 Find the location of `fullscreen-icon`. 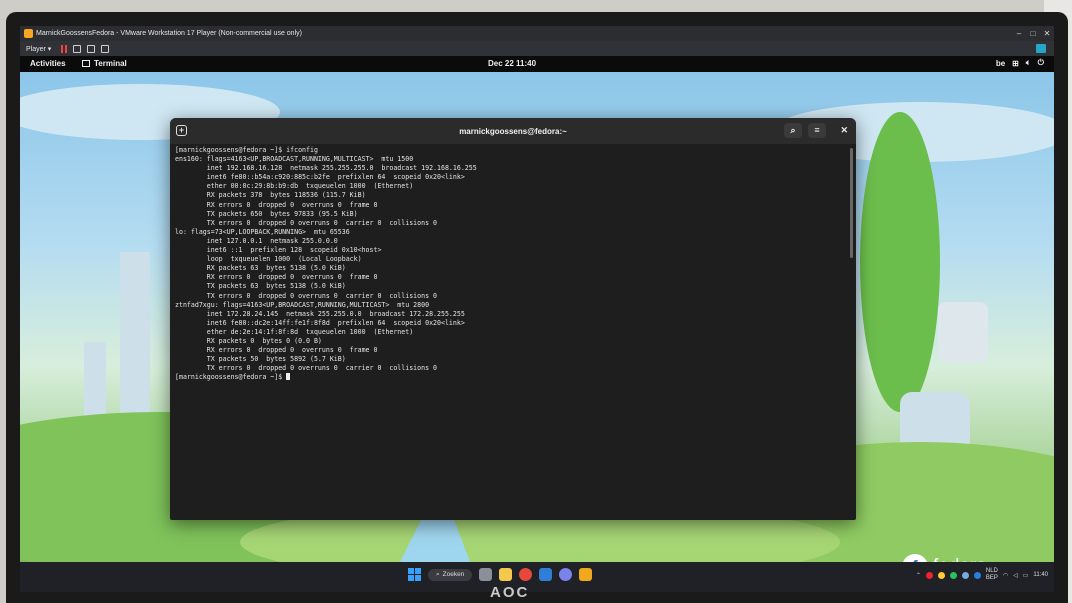

fullscreen-icon is located at coordinates (91, 48).